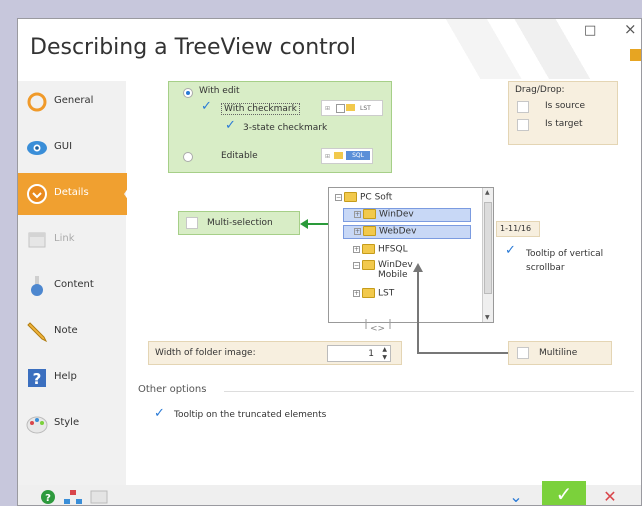 Image resolution: width=642 pixels, height=506 pixels. I want to click on sidebar-item-label: Note, so click(66, 330).